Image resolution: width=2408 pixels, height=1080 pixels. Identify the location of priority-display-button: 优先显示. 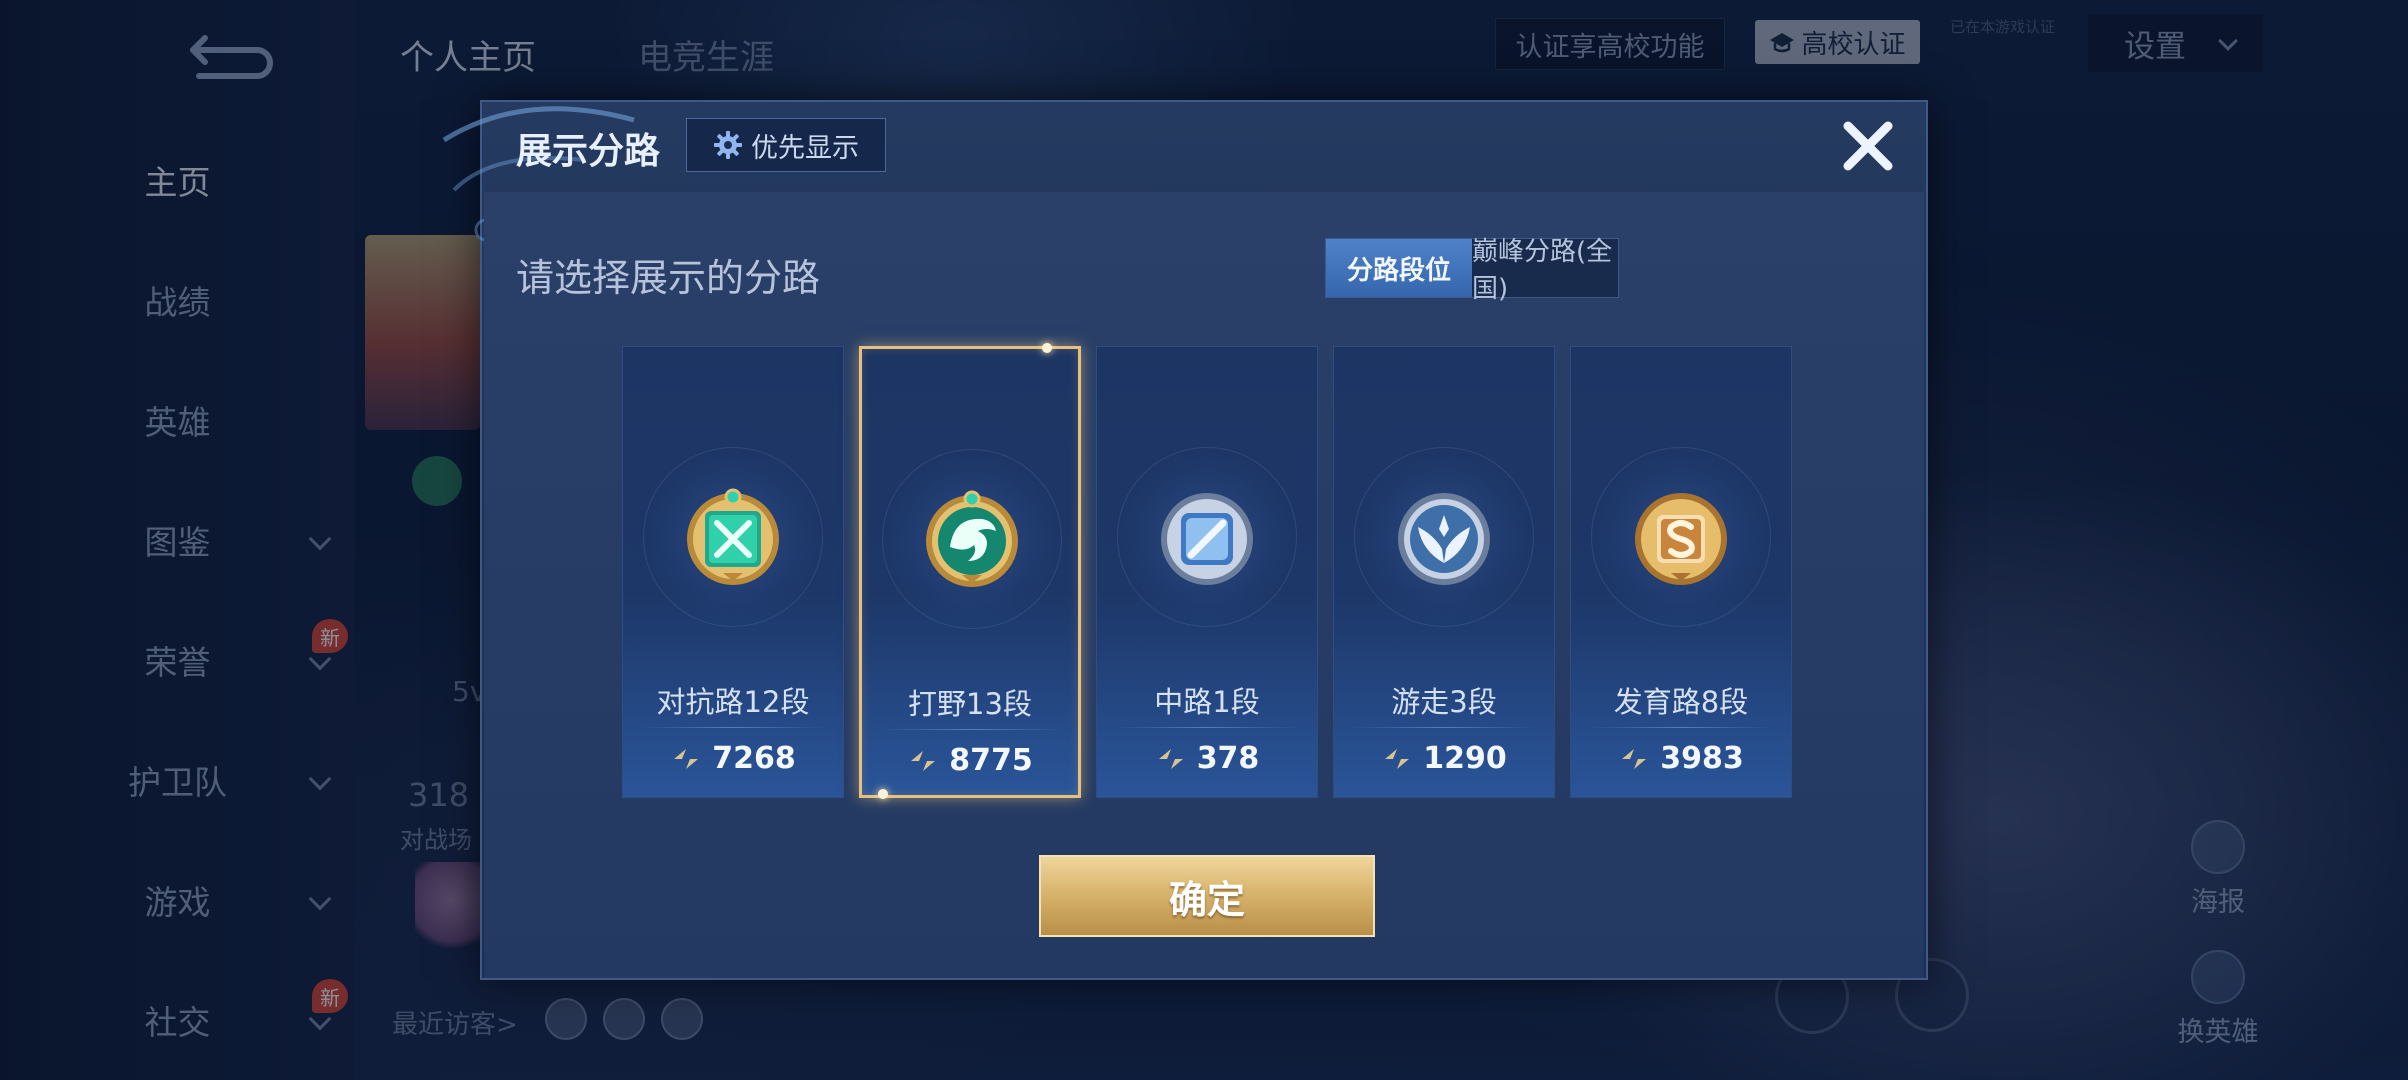
(786, 145).